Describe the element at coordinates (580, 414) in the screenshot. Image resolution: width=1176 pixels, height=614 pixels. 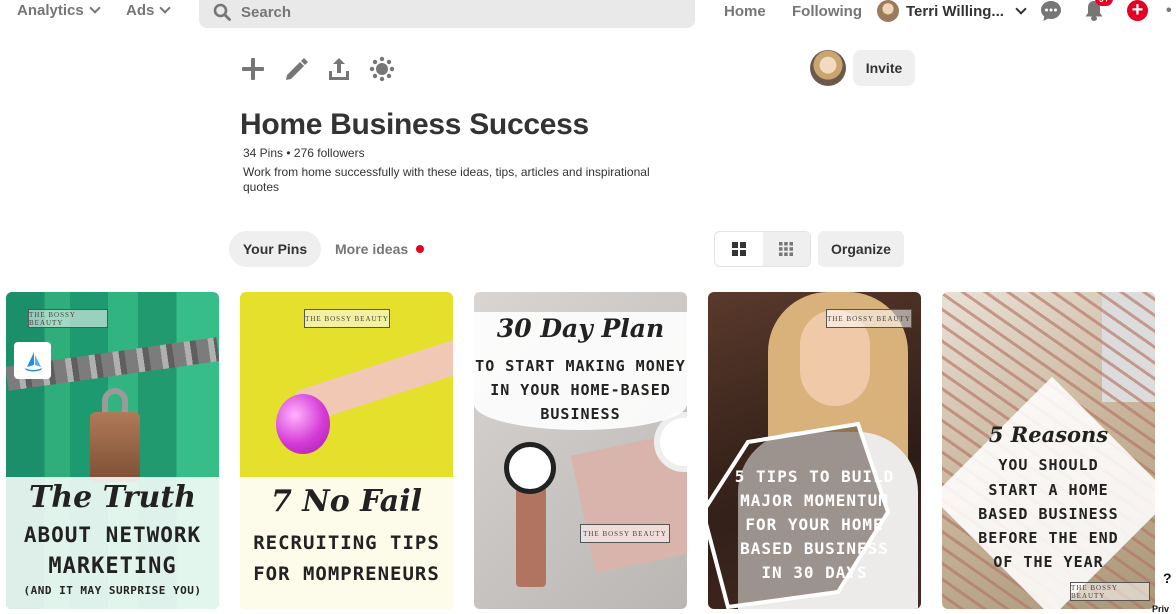
I see `pin-title-line: BUSINESS` at that location.